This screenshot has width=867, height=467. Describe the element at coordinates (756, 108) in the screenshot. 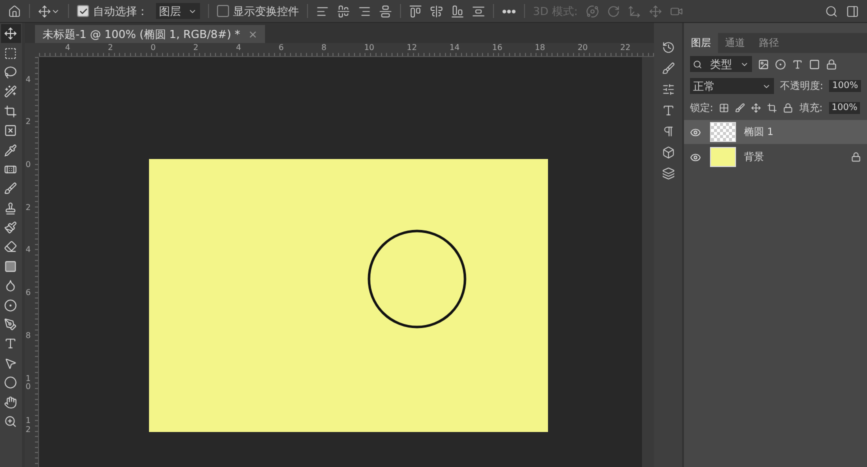

I see `lock-move-icon` at that location.